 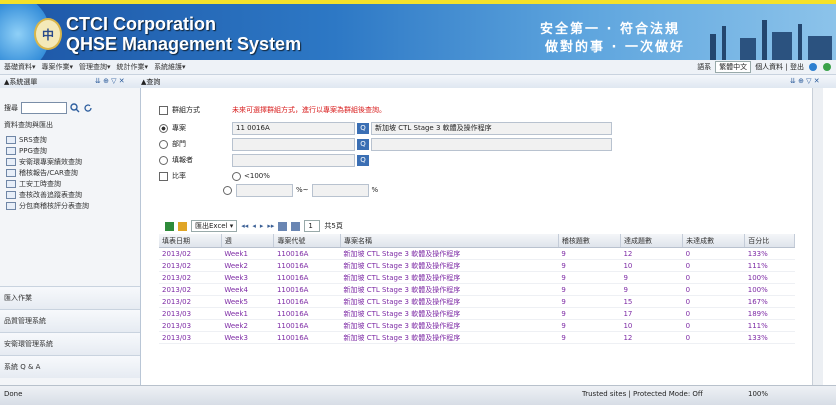 I want to click on sidebar-header-label: ▲系統選單, so click(x=20, y=82).